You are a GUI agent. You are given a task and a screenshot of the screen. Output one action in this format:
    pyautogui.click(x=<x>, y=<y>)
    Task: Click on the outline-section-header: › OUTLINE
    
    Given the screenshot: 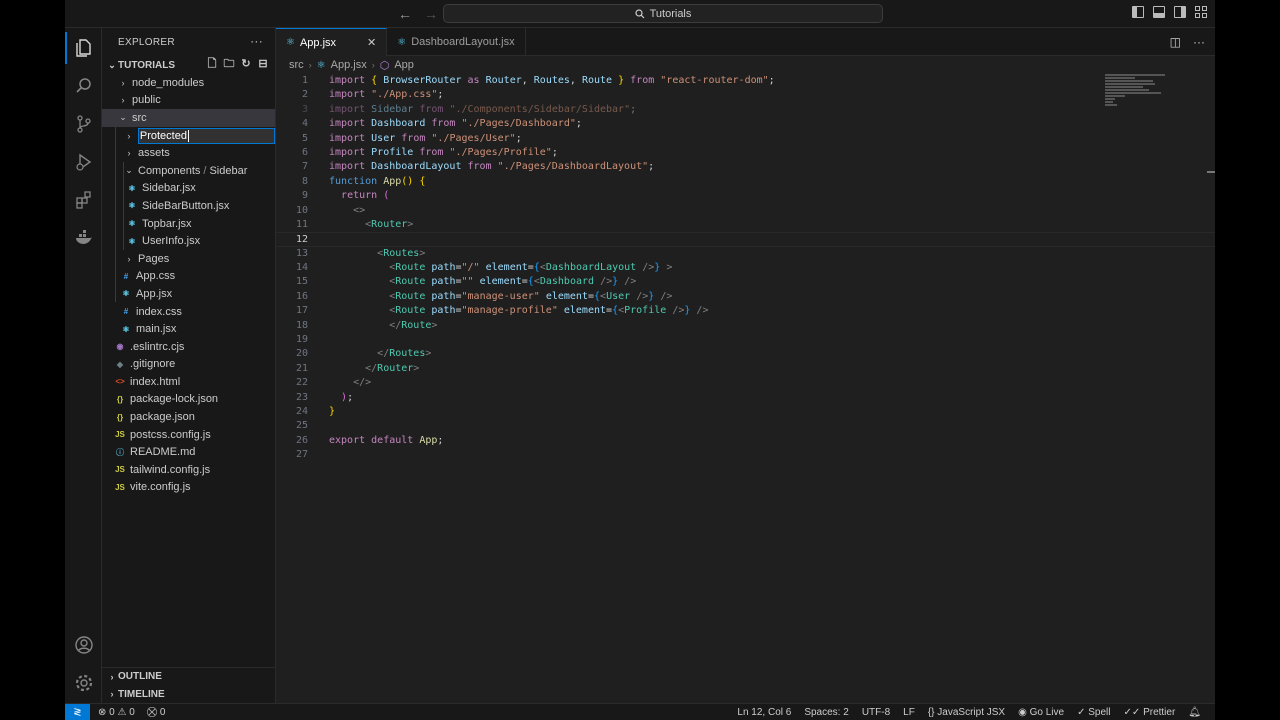 What is the action you would take?
    pyautogui.click(x=189, y=677)
    